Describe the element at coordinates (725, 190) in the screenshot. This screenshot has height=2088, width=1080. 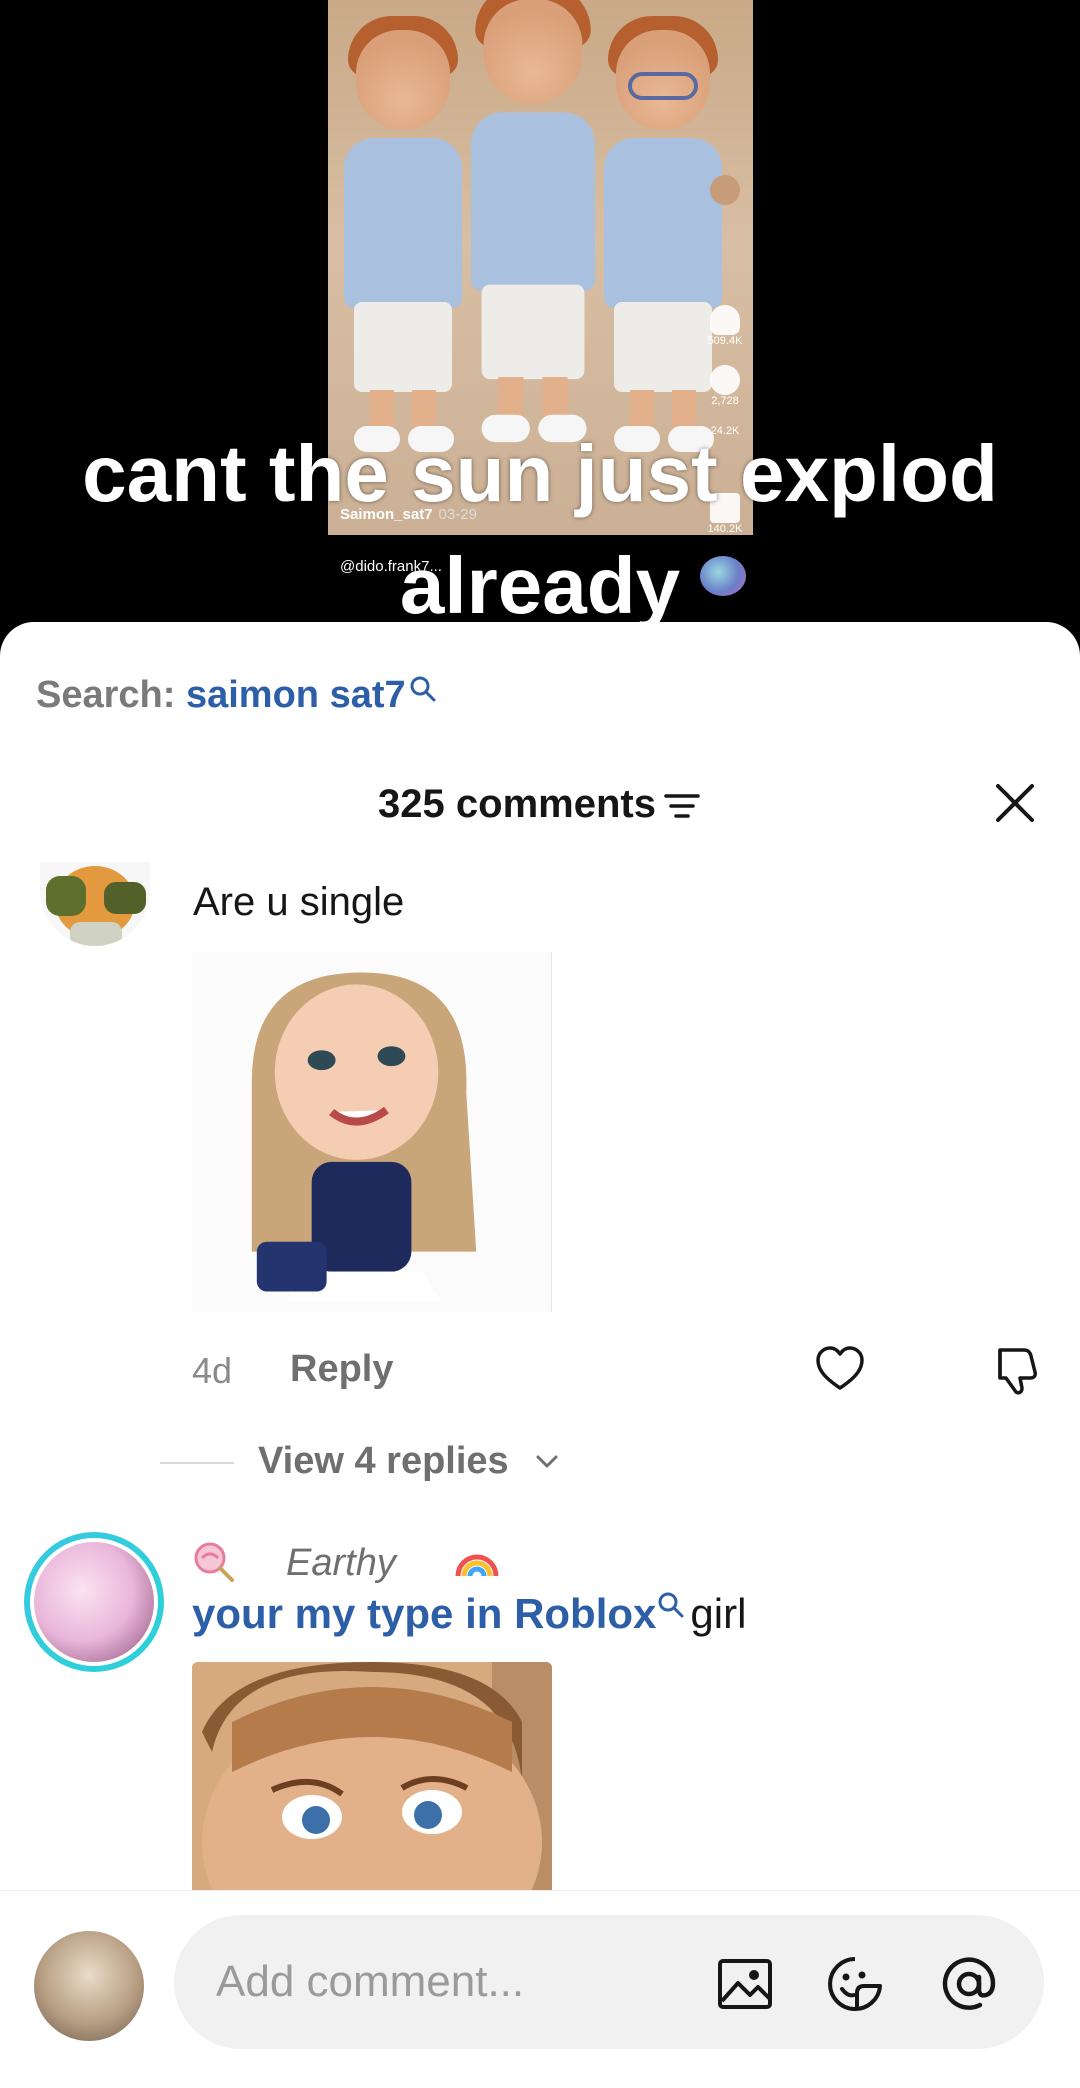
I see `video-avatar-button` at that location.